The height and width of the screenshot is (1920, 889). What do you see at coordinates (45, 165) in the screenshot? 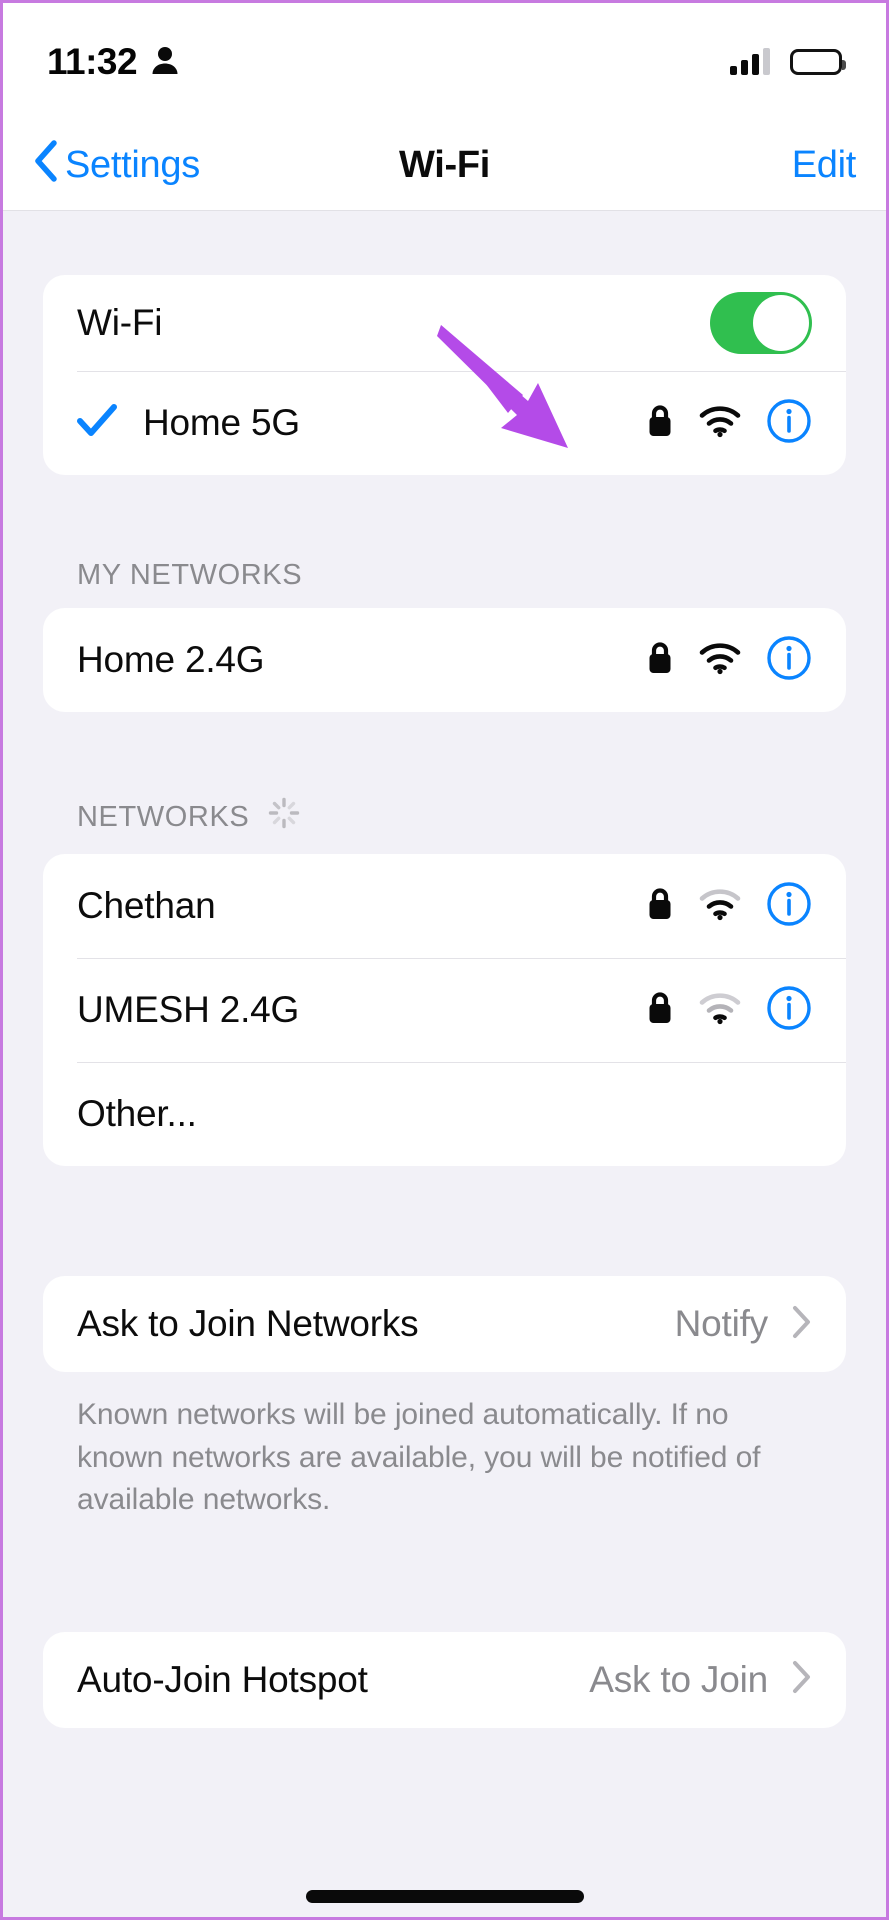
I see `chevron-left-icon` at bounding box center [45, 165].